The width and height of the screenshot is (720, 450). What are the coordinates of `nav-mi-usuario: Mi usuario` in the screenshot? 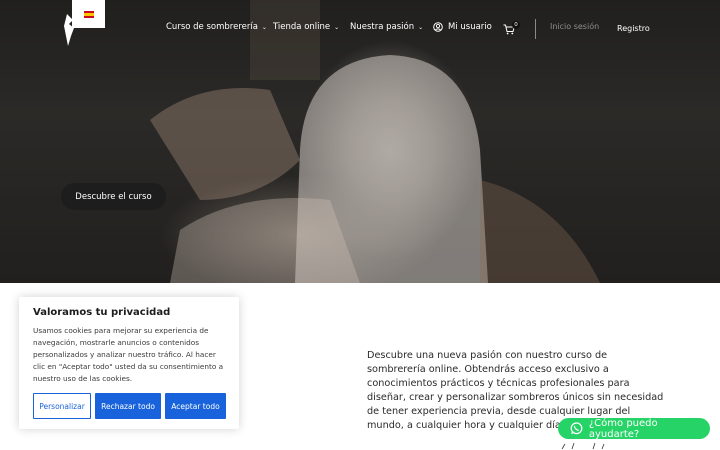 It's located at (462, 27).